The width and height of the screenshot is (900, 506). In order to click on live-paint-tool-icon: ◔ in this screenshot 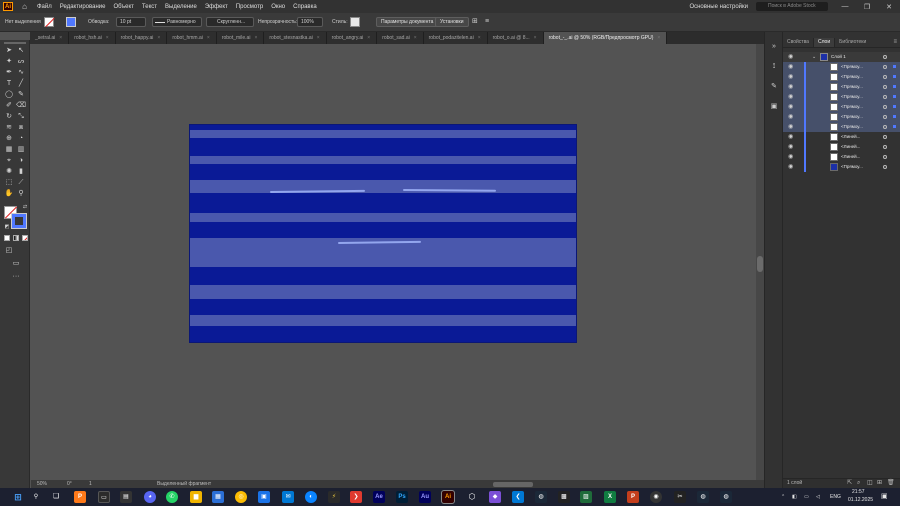, I will do `click(21, 138)`.